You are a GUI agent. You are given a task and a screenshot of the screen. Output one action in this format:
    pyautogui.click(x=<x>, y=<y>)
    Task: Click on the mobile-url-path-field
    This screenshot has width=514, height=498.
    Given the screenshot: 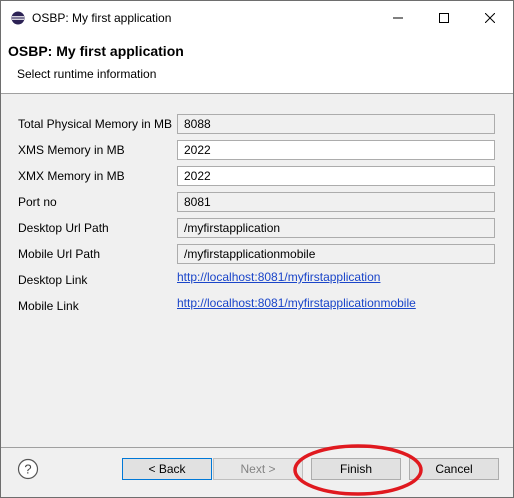 What is the action you would take?
    pyautogui.click(x=336, y=254)
    